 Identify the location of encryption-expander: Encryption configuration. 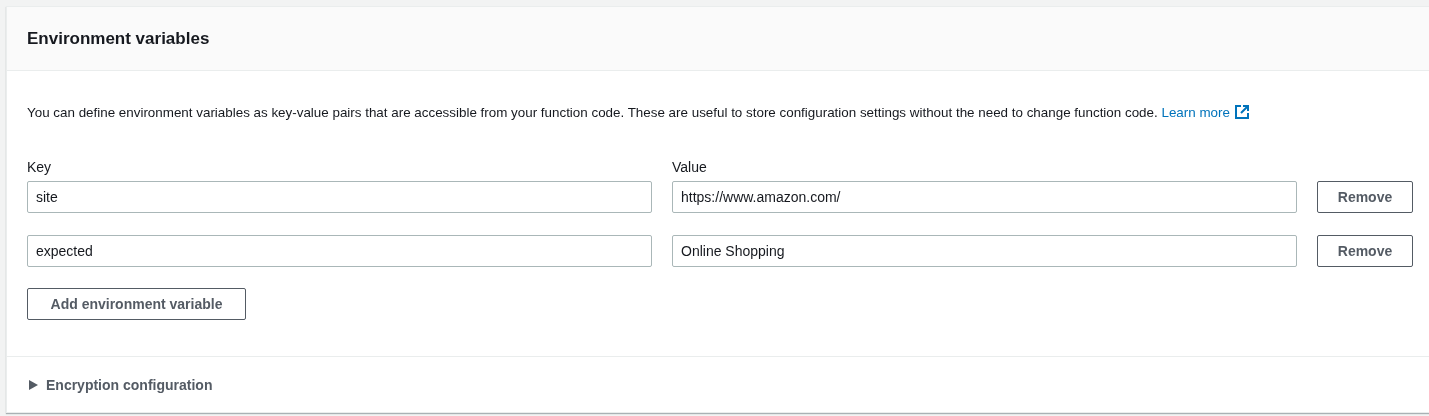
(121, 384).